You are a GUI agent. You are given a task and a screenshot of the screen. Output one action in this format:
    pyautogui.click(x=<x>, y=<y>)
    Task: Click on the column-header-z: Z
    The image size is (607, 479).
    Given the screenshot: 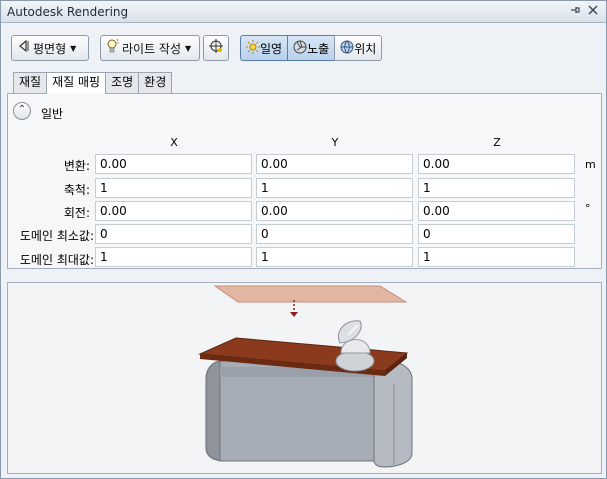 What is the action you would take?
    pyautogui.click(x=497, y=142)
    